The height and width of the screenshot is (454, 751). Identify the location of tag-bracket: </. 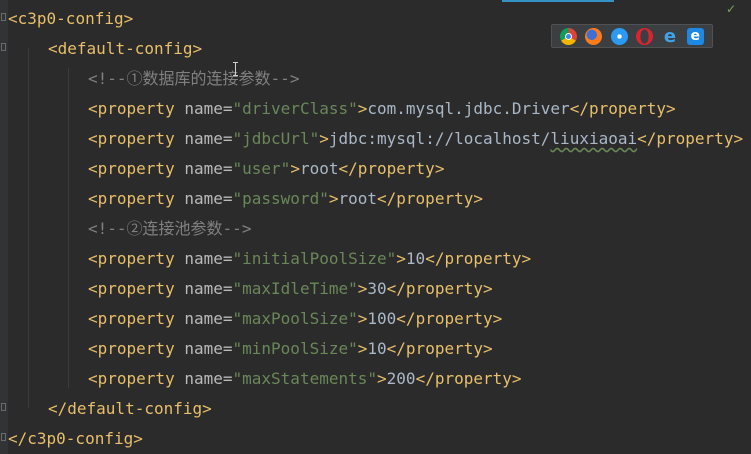
(58, 408).